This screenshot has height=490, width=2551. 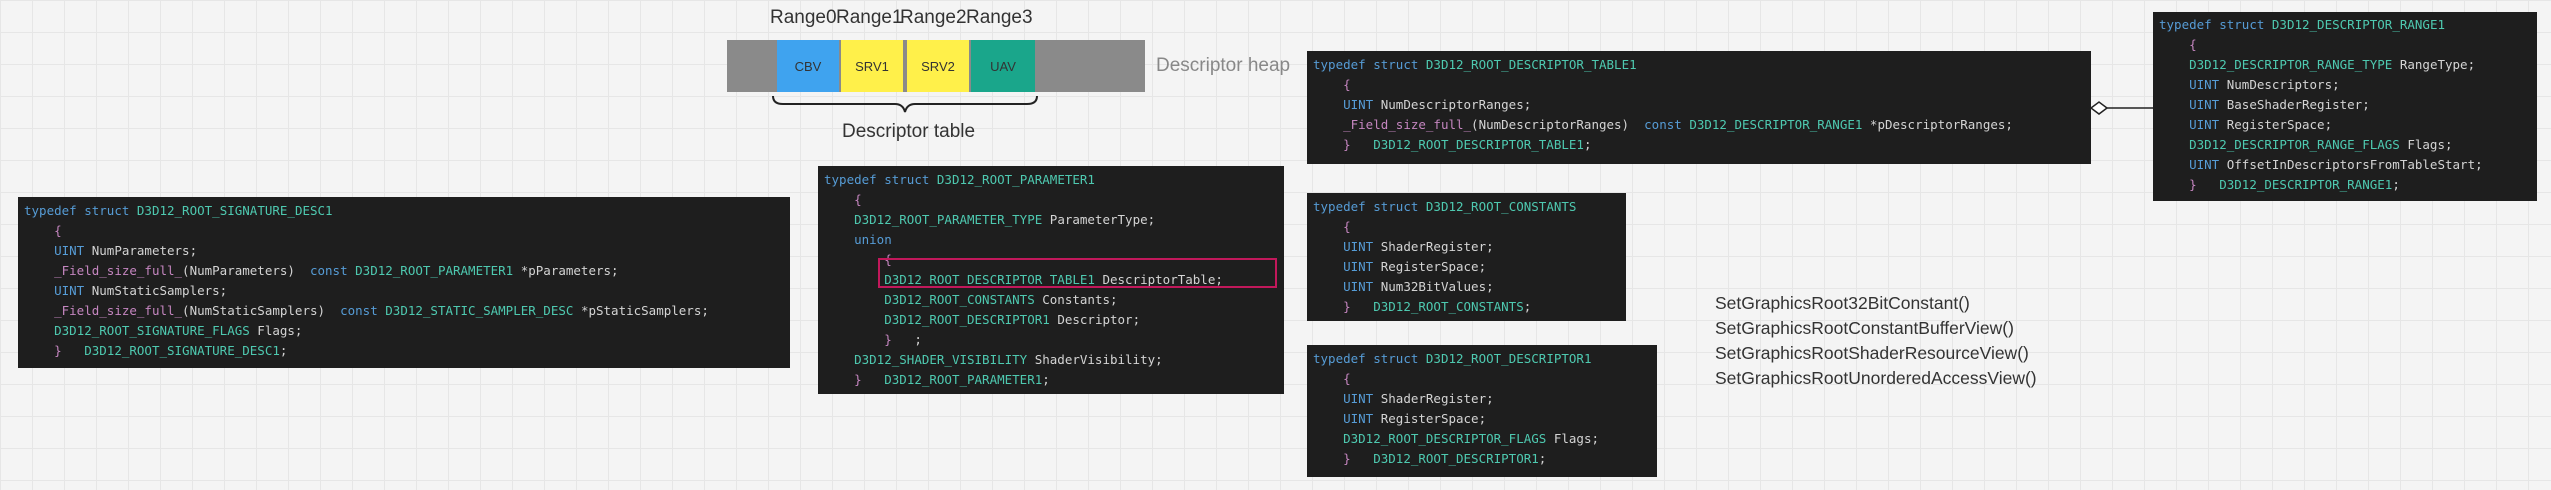 What do you see at coordinates (2321, 144) in the screenshot?
I see `code-line: D3D12_DESCRIPTOR_RANGE_FLAGS Flags;` at bounding box center [2321, 144].